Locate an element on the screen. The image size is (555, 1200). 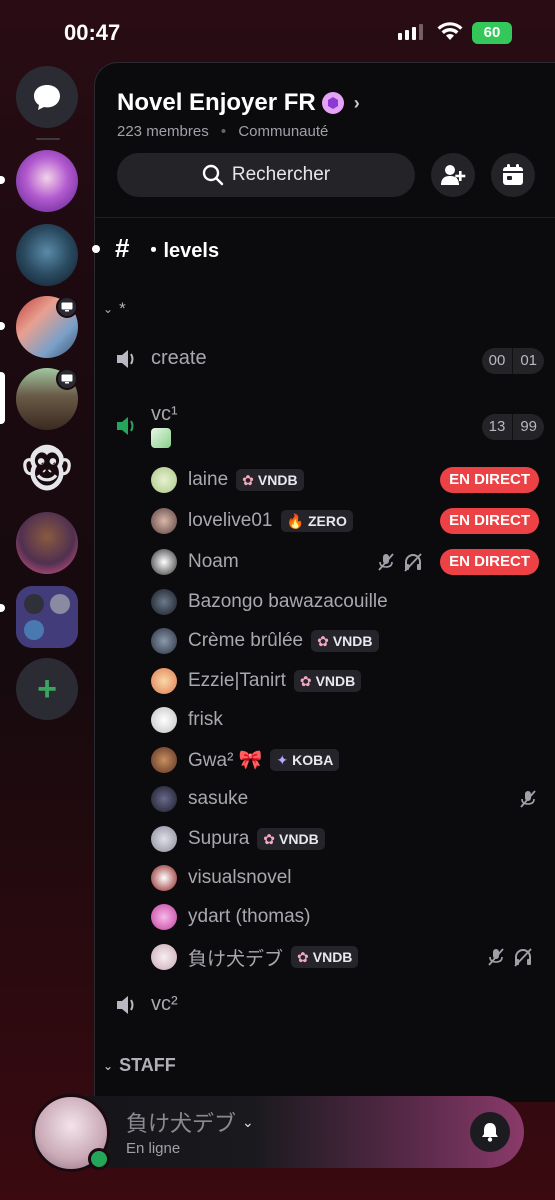
voice-member: visualsnovel is located at coordinates (346, 878).